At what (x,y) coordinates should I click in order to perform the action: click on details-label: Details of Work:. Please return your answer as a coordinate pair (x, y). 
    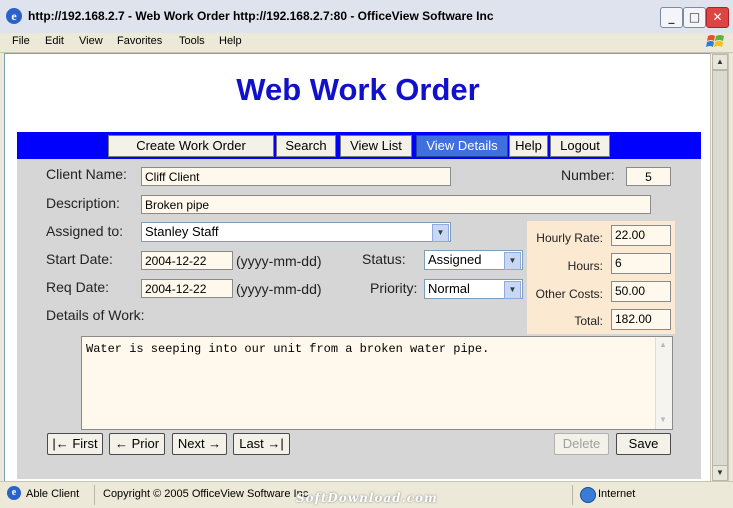
    Looking at the image, I should click on (95, 315).